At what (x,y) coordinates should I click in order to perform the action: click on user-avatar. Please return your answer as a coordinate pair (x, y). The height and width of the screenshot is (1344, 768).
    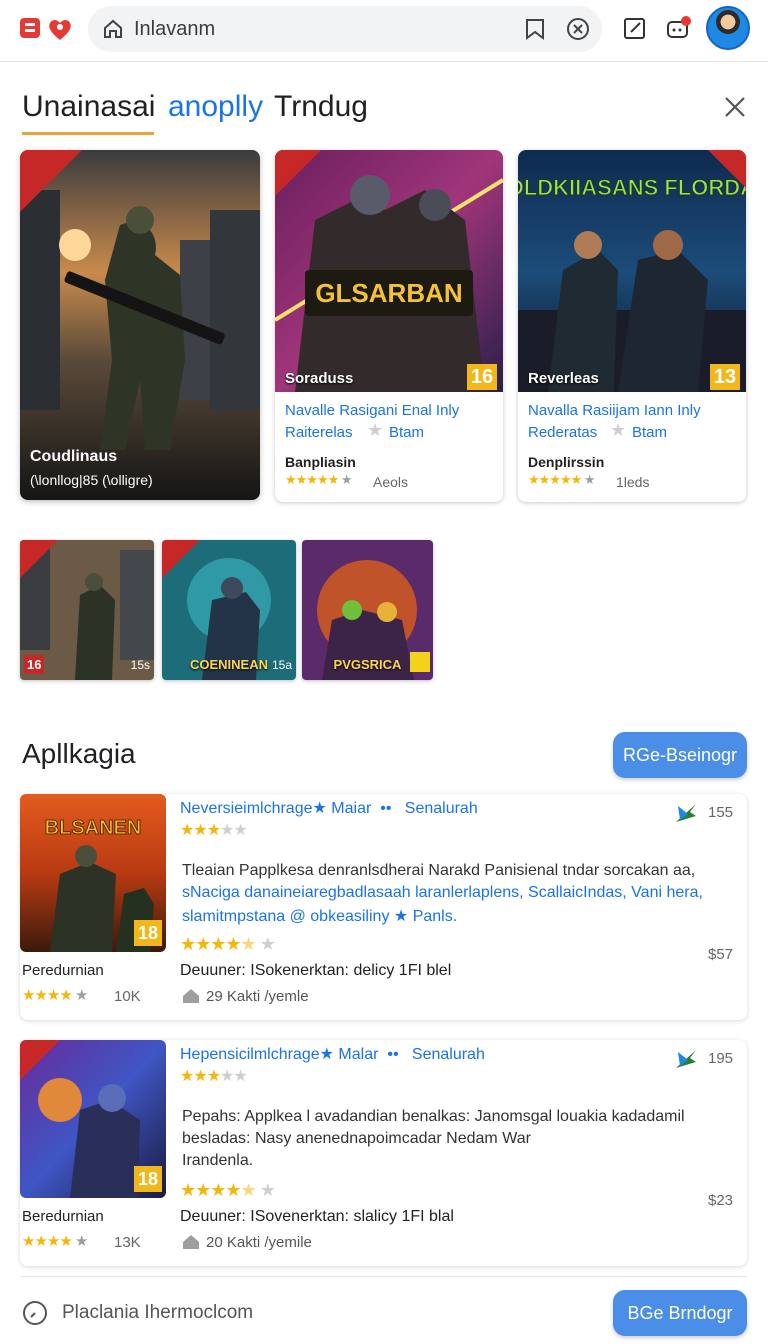
    Looking at the image, I should click on (728, 28).